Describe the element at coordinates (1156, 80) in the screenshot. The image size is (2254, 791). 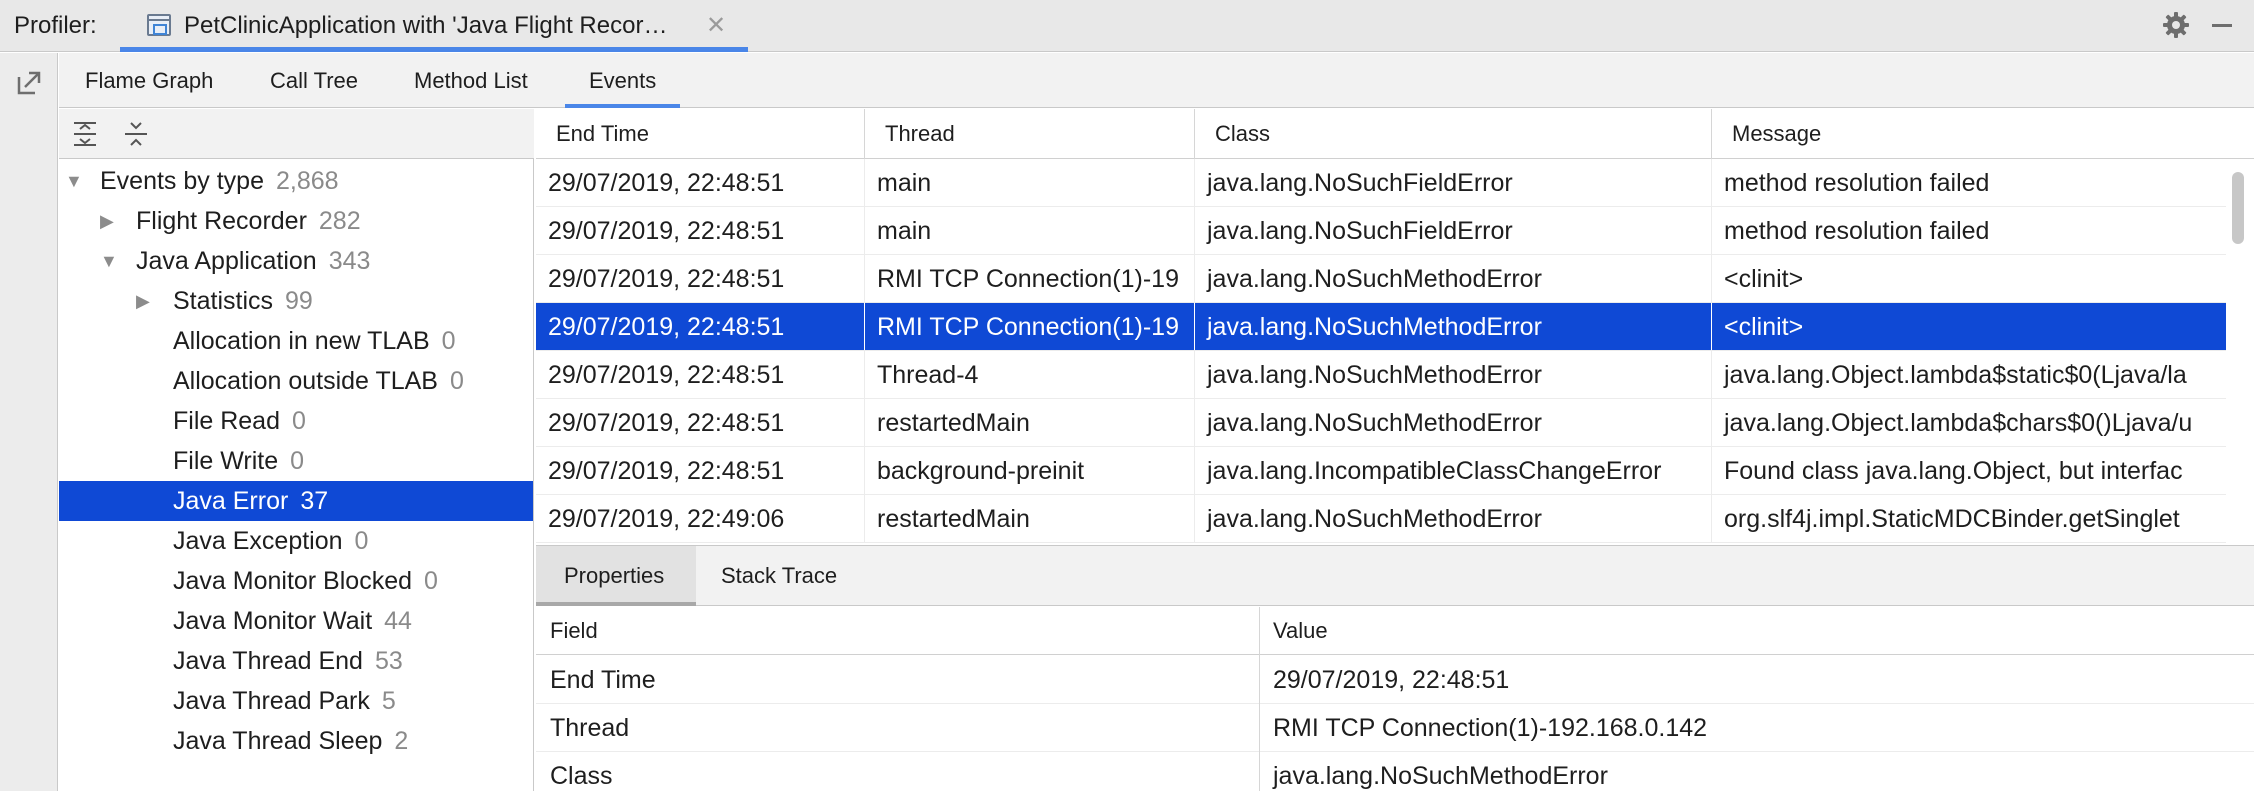
I see `view-tabs: Flame Graph Call Tree Method List Events` at that location.